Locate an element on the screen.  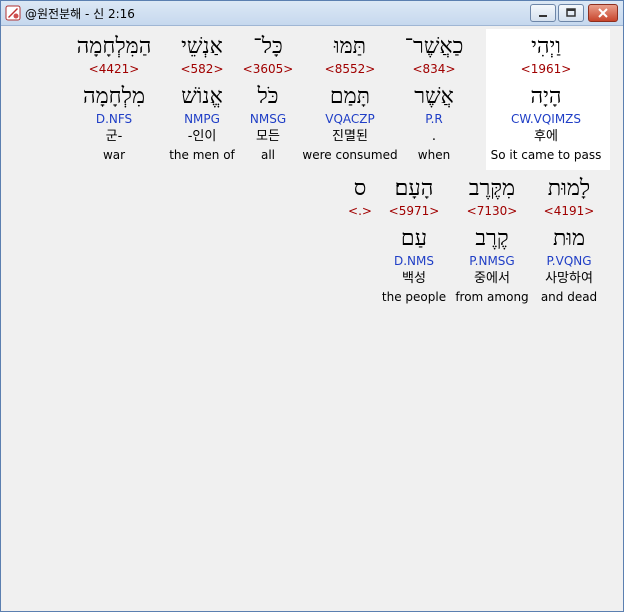
parsing-code: D.NFS is located at coordinates (114, 119).